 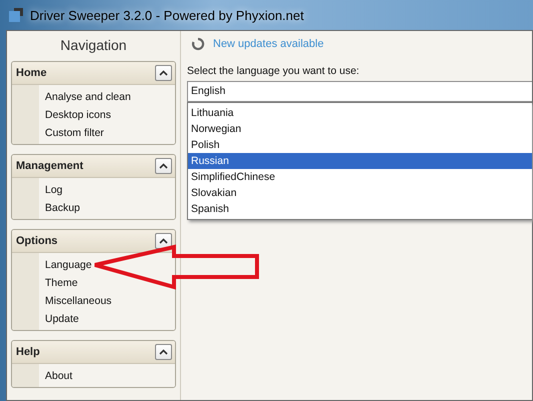 I want to click on group-title: Management, so click(x=50, y=166).